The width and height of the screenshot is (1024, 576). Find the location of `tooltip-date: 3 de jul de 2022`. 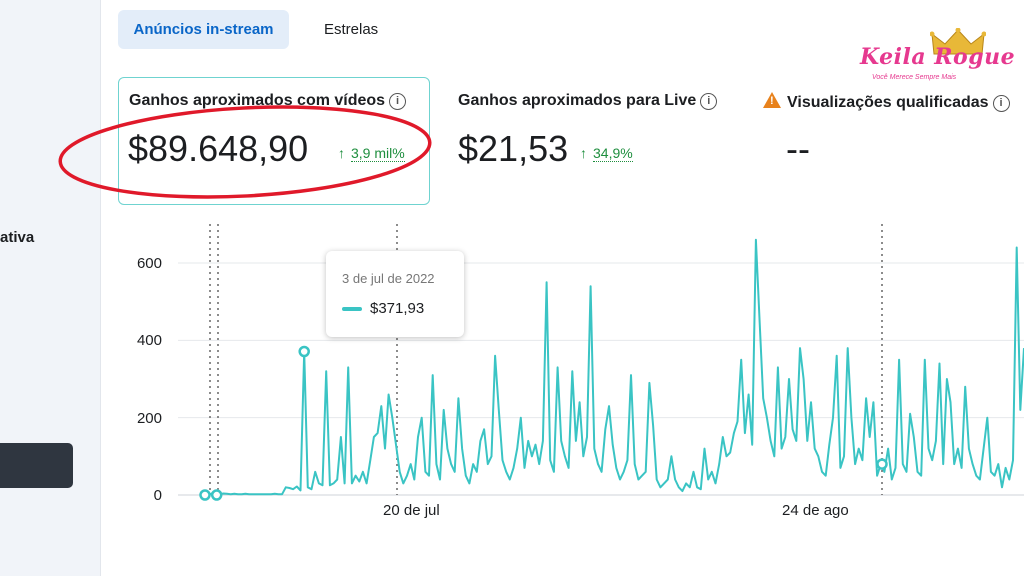

tooltip-date: 3 de jul de 2022 is located at coordinates (388, 278).